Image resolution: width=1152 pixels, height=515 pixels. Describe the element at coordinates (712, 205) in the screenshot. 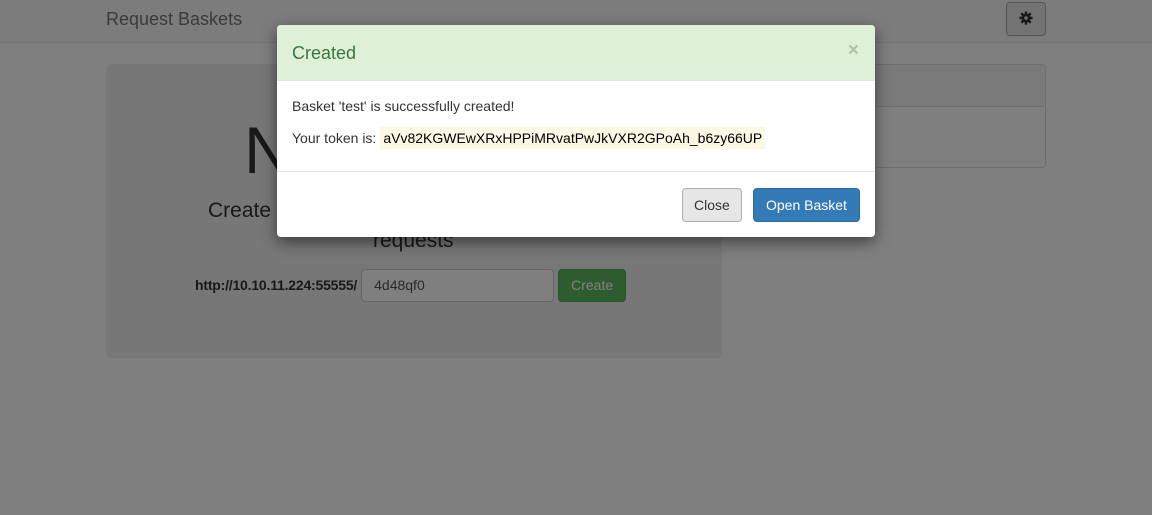

I see `close-button: Close` at that location.